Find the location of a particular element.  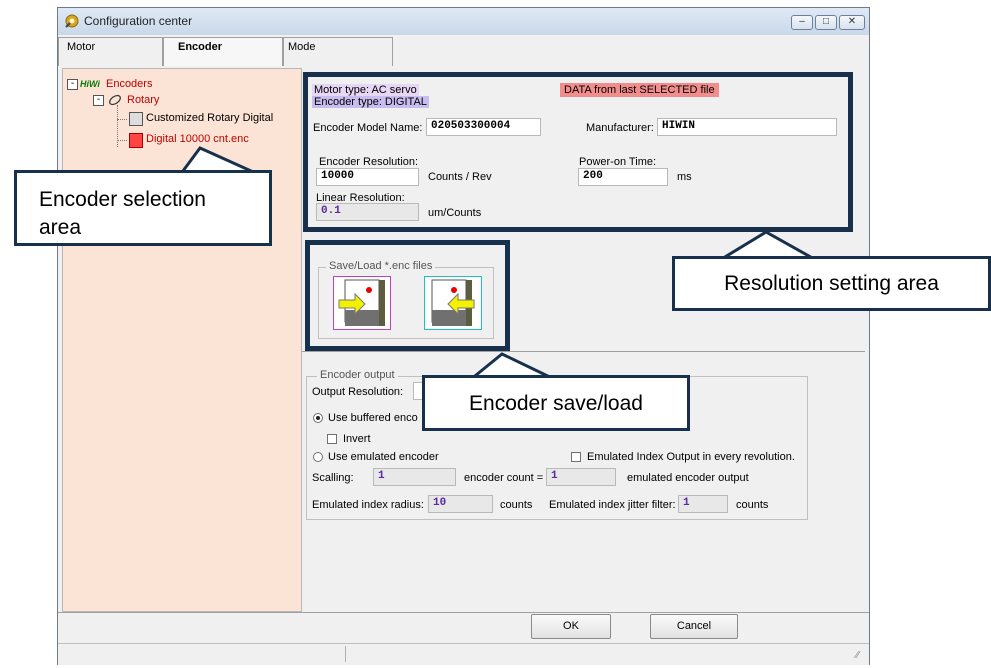

index-radius-unit: counts is located at coordinates (516, 505).